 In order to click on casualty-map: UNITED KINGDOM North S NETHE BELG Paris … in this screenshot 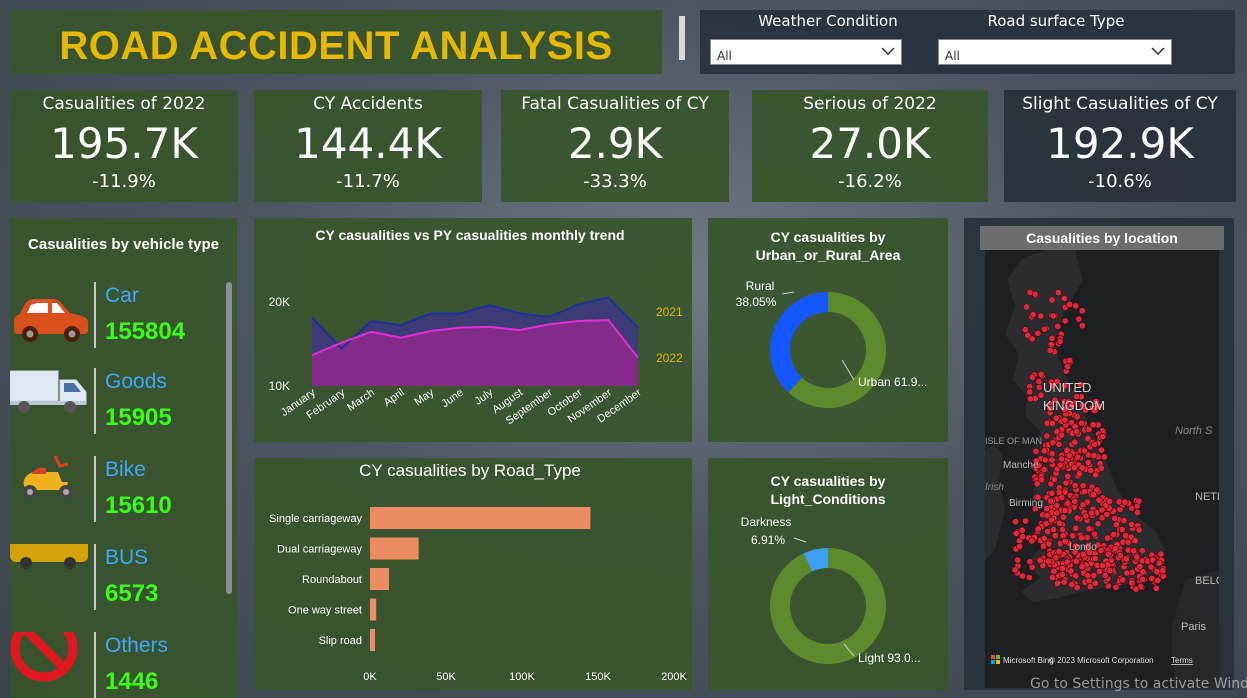, I will do `click(1102, 469)`.